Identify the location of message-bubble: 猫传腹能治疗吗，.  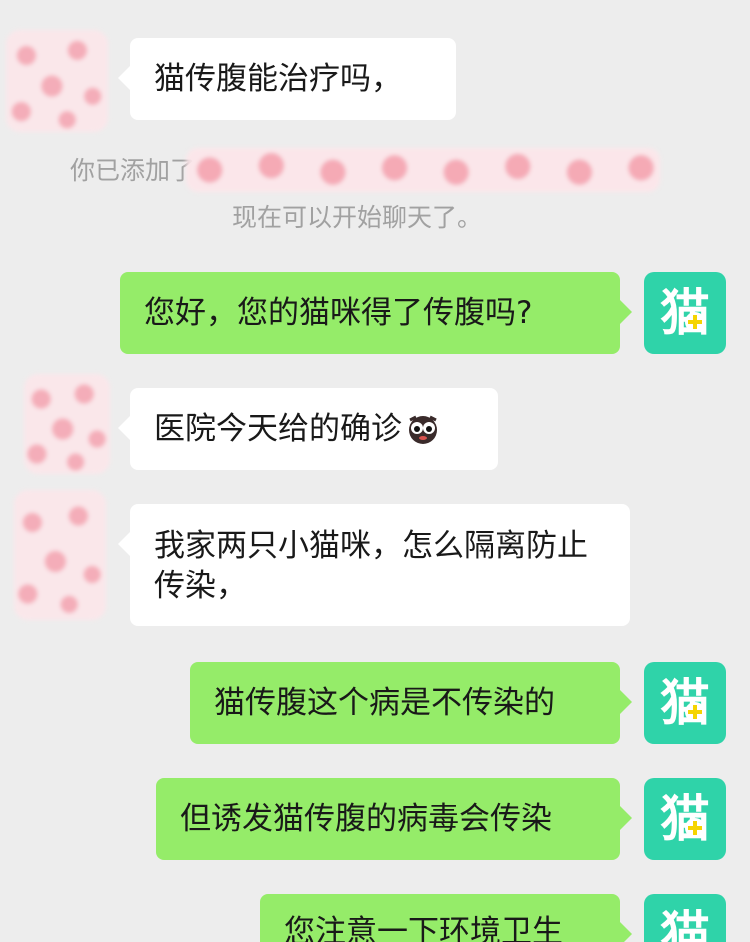
(287, 79).